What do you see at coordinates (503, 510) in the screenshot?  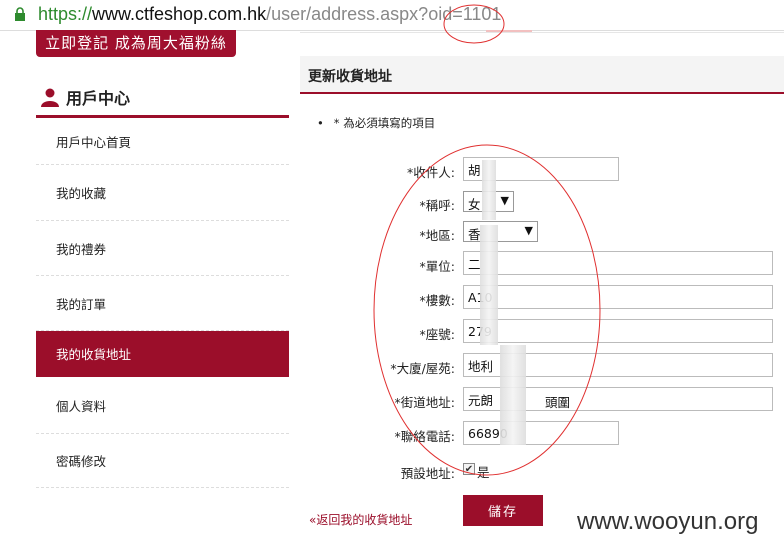 I see `save-button: 儲存` at bounding box center [503, 510].